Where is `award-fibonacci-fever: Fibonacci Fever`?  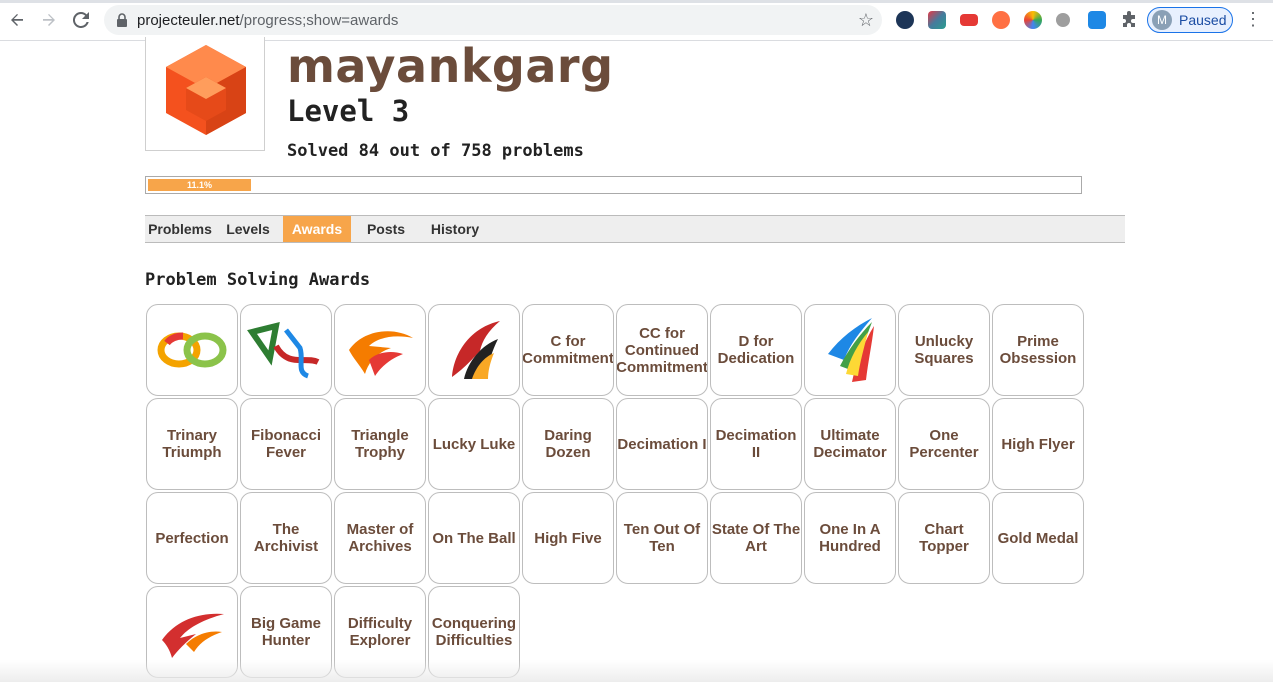
award-fibonacci-fever: Fibonacci Fever is located at coordinates (286, 444).